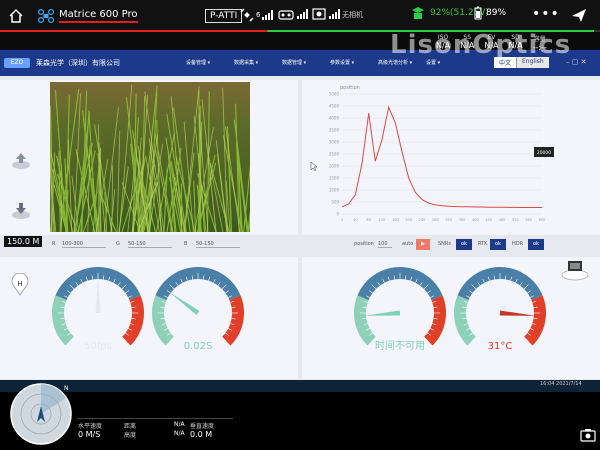  Describe the element at coordinates (354, 62) in the screenshot. I see `menu-parameter-settings: 参数设置 ▾` at that location.